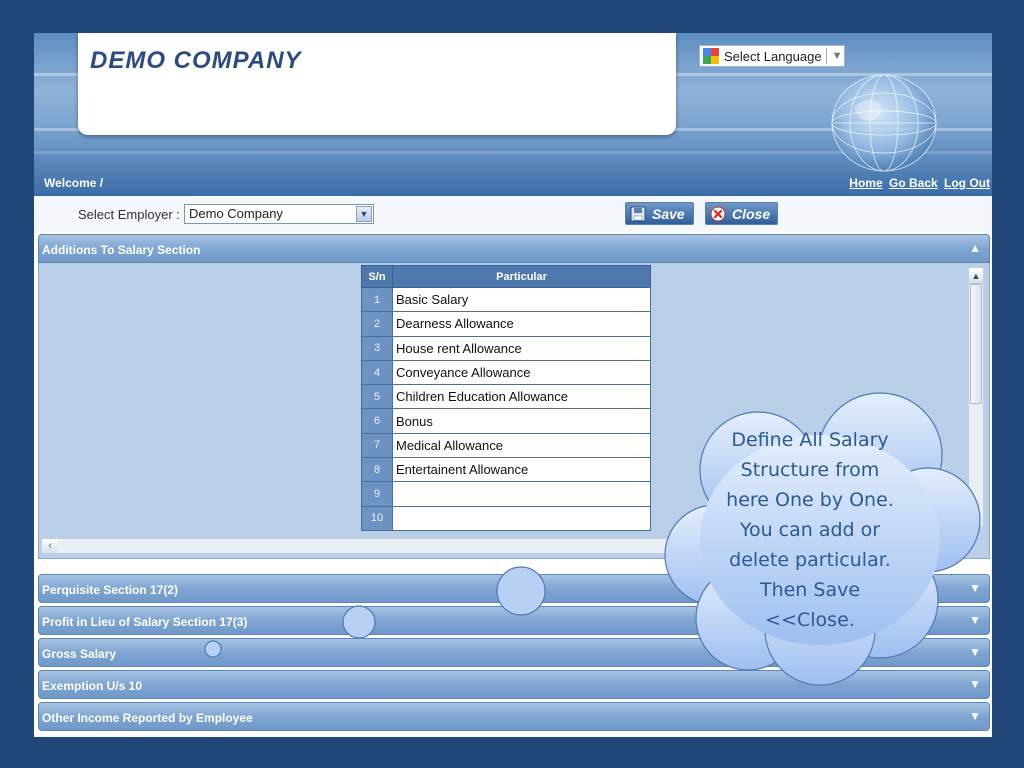 The height and width of the screenshot is (768, 1024). Describe the element at coordinates (521, 470) in the screenshot. I see `particular-cell: Entertainent Allowance` at that location.